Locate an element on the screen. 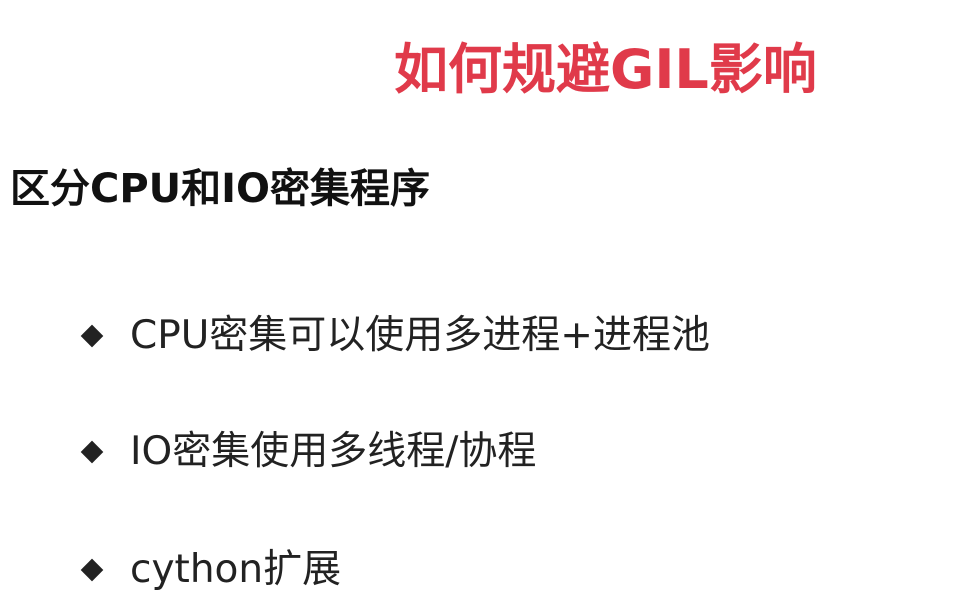 The width and height of the screenshot is (971, 614). slide-title: 如何规避GIL影响 is located at coordinates (605, 69).